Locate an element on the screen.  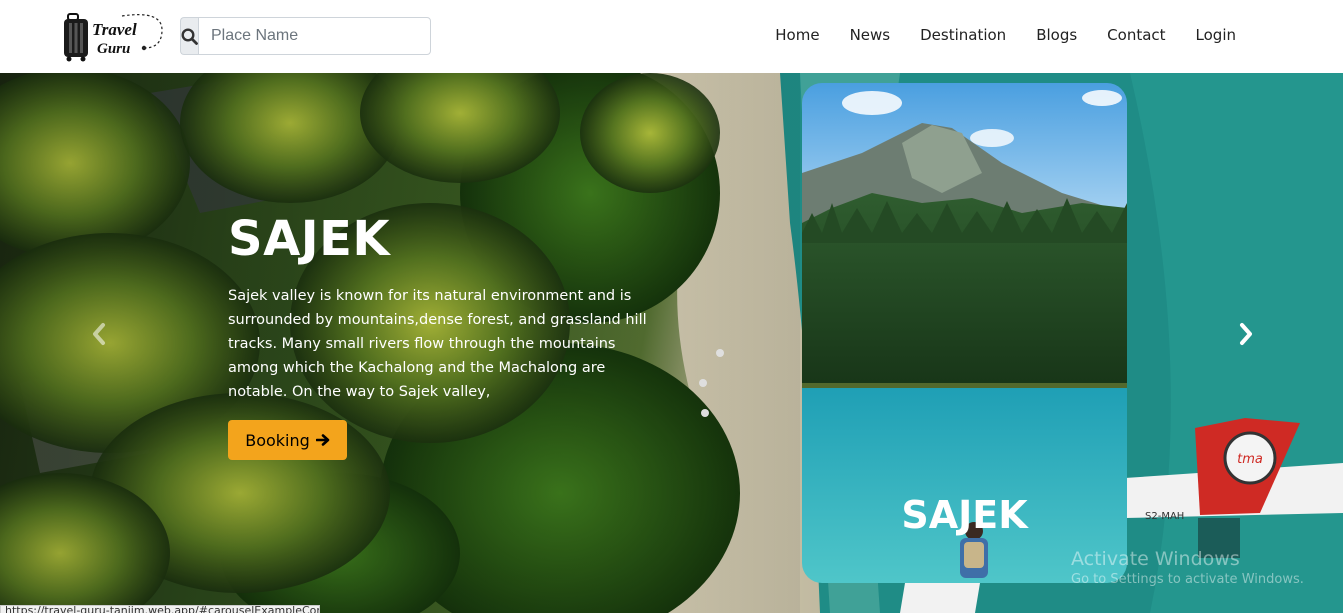
svg-text: Guru is located at coordinates (113, 49).